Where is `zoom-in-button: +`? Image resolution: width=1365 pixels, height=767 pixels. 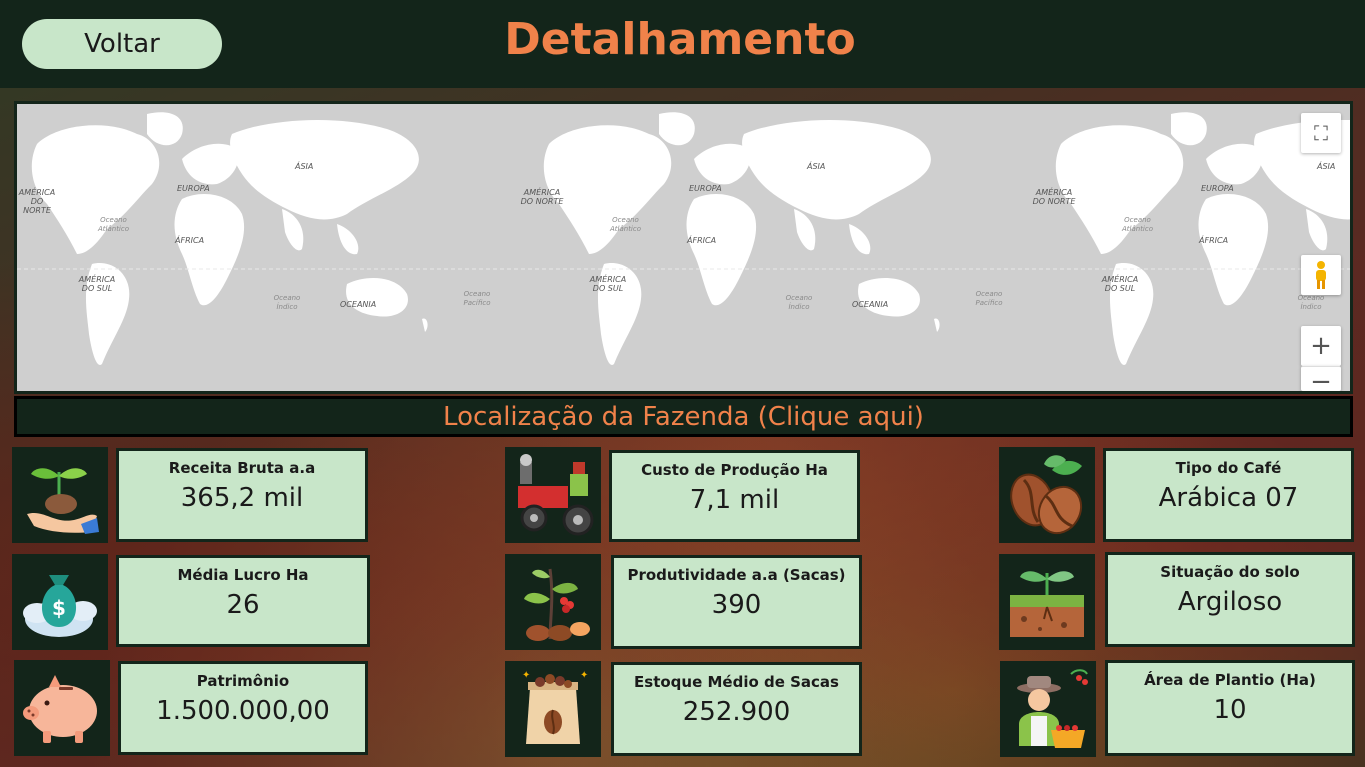
zoom-in-button: + is located at coordinates (1321, 346).